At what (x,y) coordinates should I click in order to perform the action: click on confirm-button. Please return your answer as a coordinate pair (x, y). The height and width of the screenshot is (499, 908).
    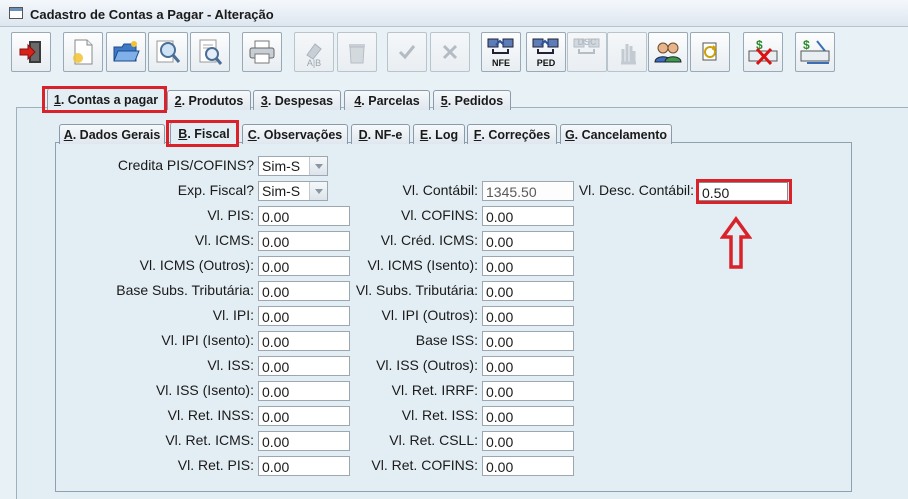
    Looking at the image, I should click on (407, 52).